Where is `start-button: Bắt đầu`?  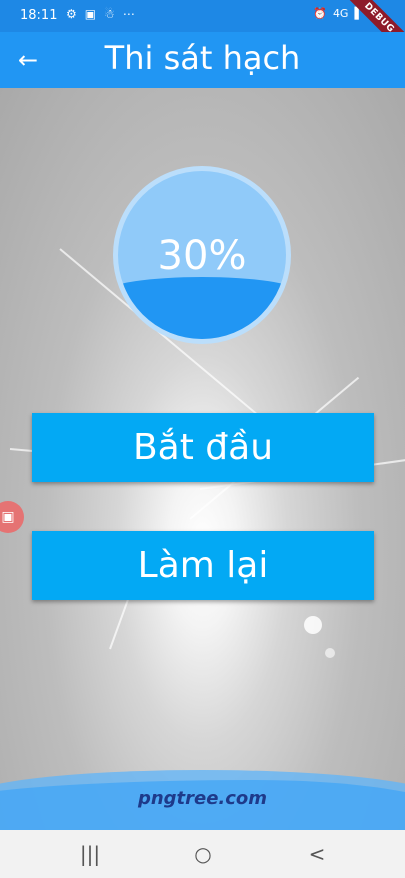
start-button: Bắt đầu is located at coordinates (203, 447).